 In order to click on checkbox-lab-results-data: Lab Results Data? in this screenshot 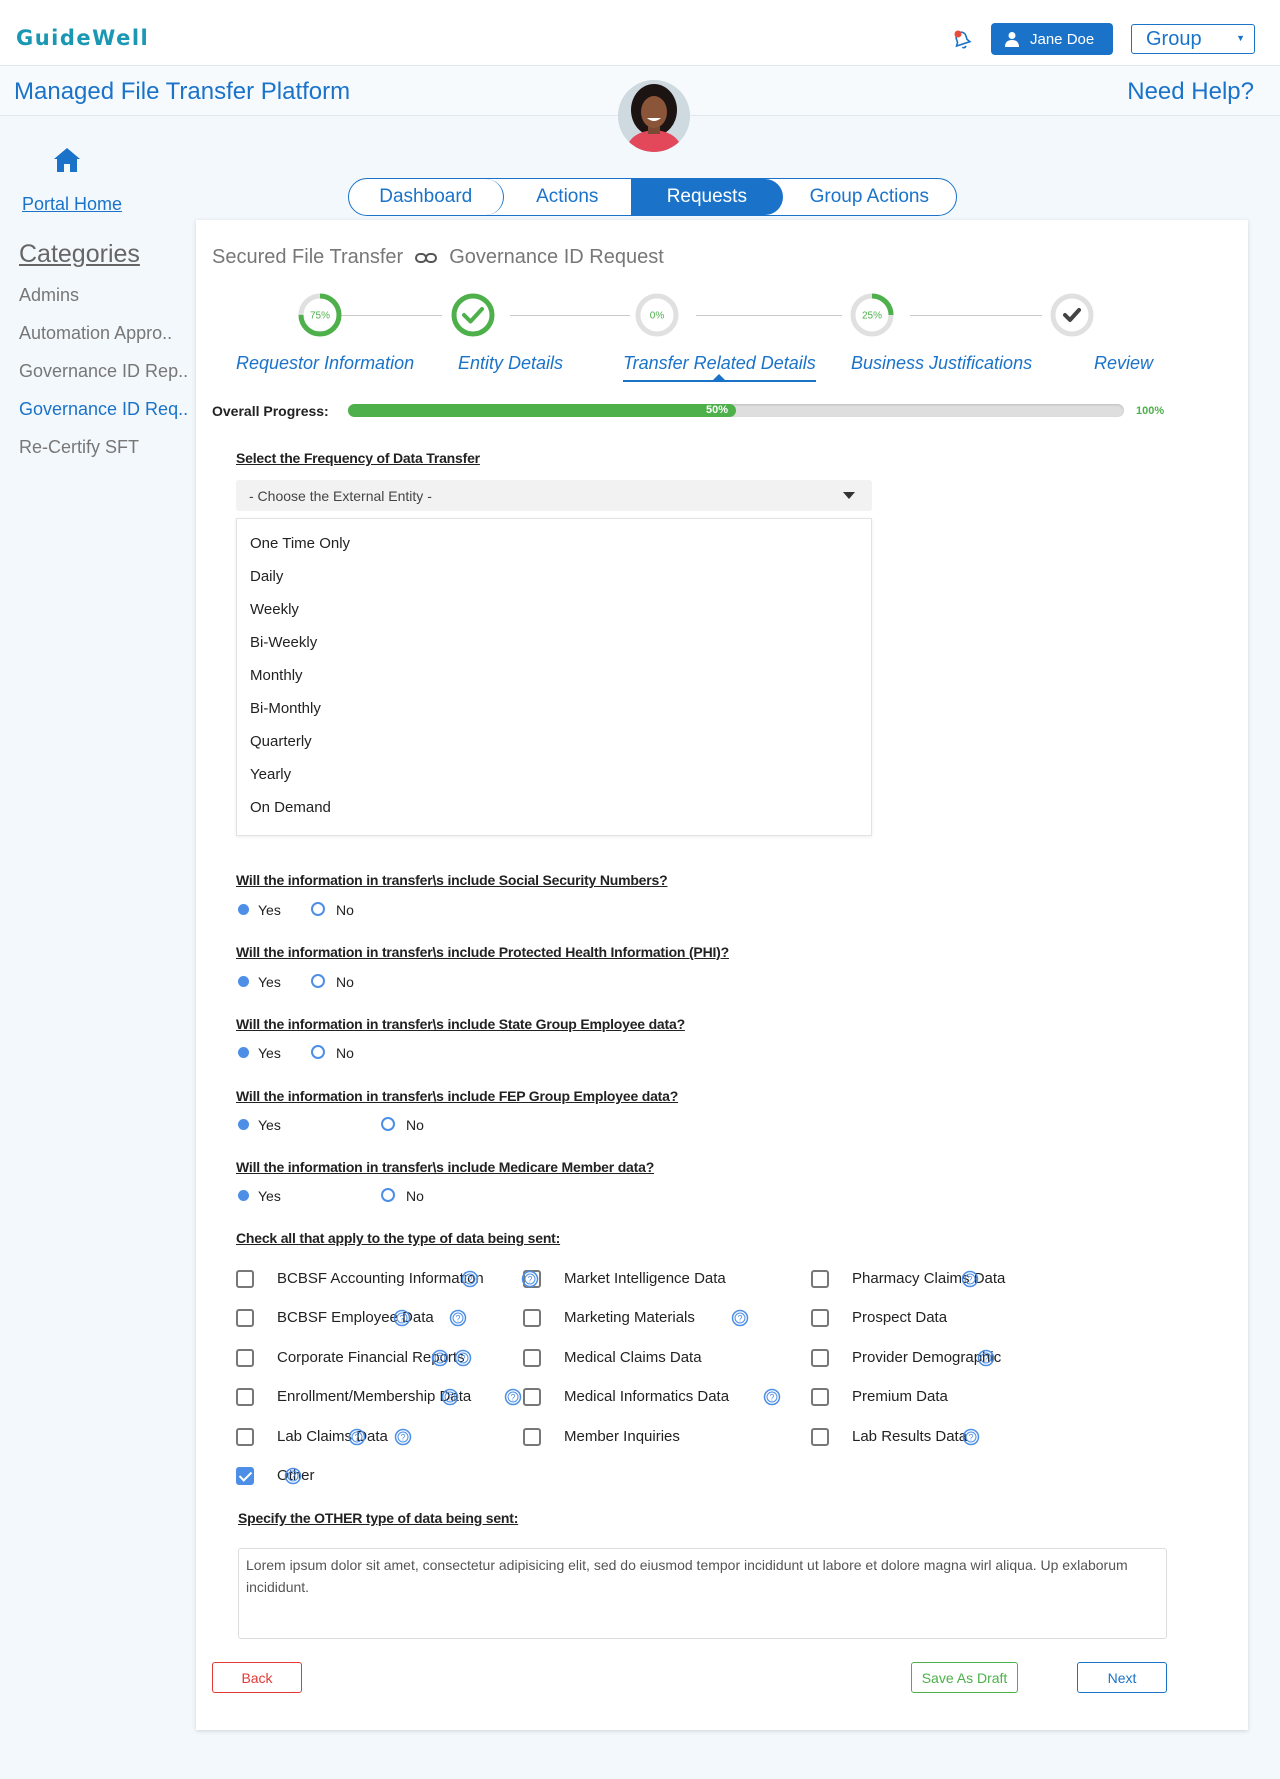, I will do `click(951, 1438)`.